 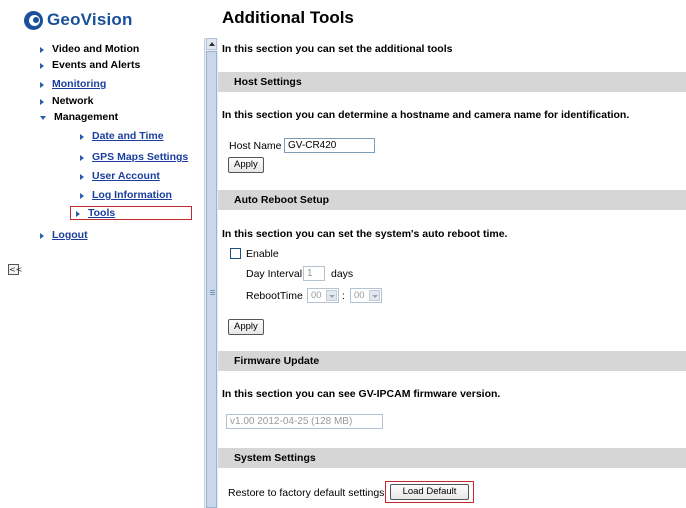 I want to click on reboot-minute-select: 00, so click(x=366, y=295).